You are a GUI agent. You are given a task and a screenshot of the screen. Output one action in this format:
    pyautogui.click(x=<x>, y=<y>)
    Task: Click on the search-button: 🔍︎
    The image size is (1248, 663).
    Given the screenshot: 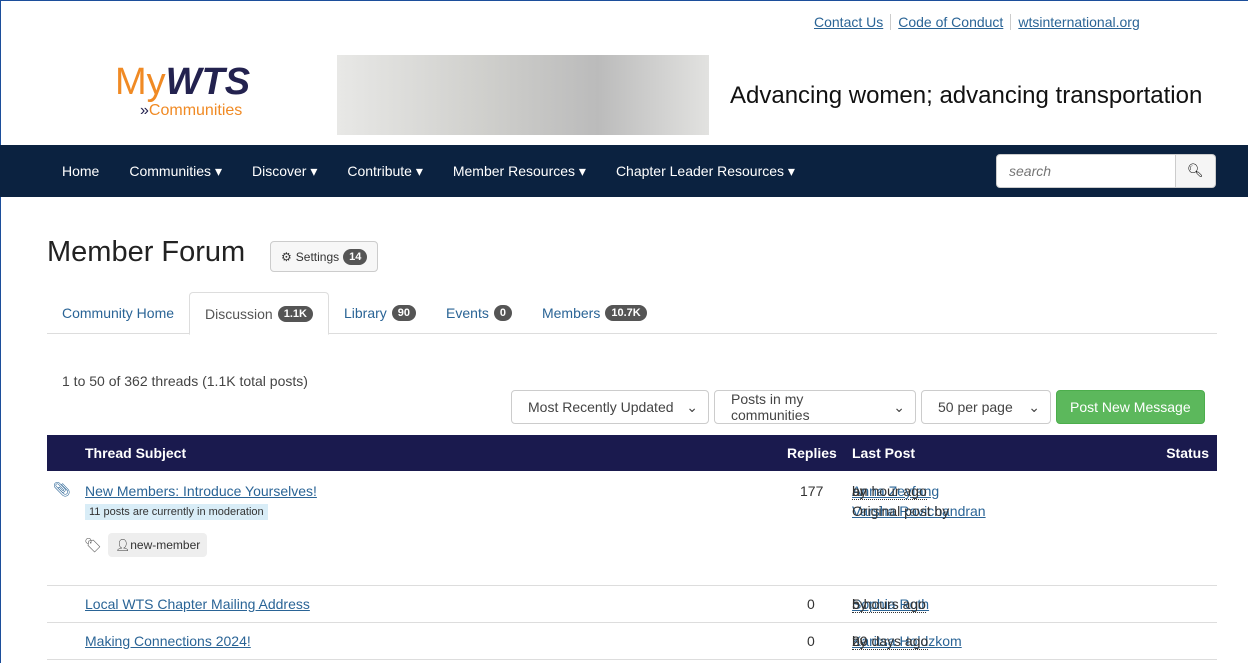 What is the action you would take?
    pyautogui.click(x=1196, y=171)
    